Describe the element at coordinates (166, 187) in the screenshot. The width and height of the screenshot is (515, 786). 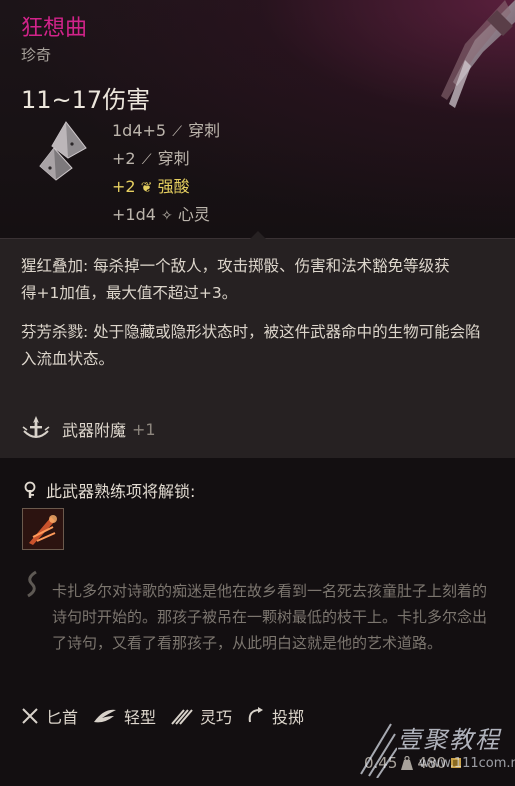
I see `damage-row: +2 ❦ 强酸` at that location.